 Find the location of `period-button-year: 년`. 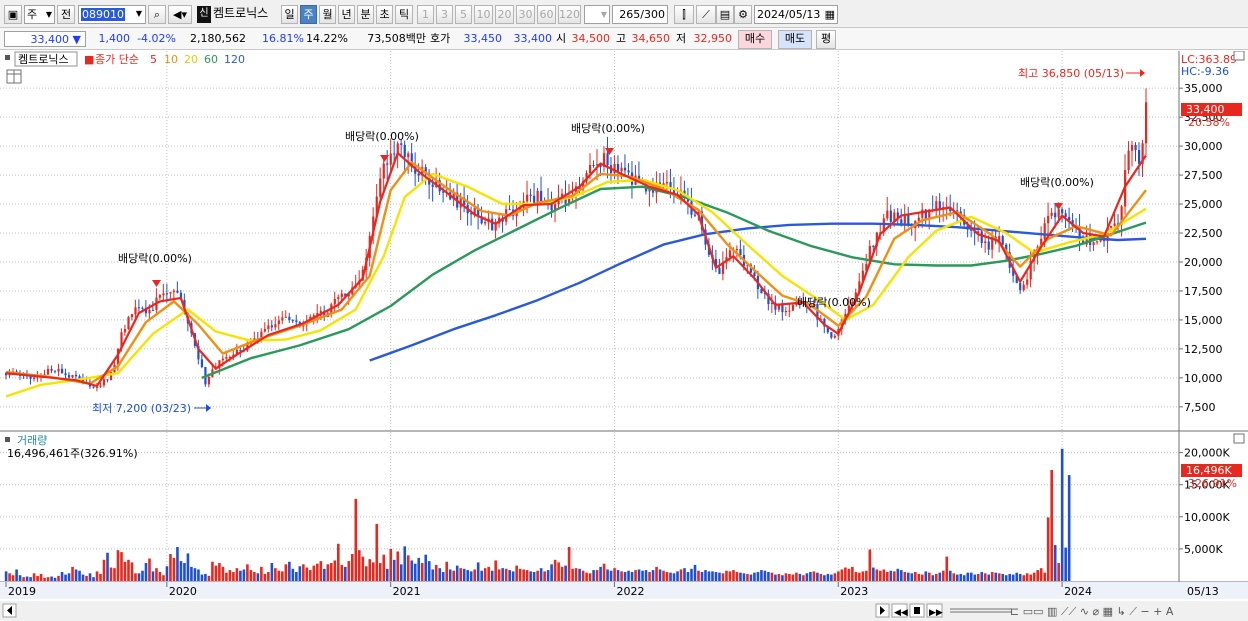

period-button-year: 년 is located at coordinates (346, 14).